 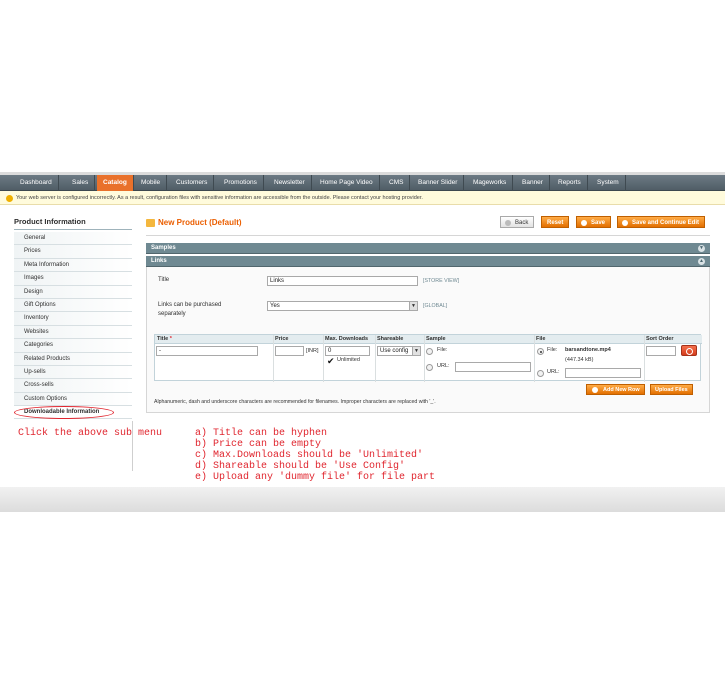 I want to click on sidebar-item-custom-options: Custom Options, so click(x=73, y=399).